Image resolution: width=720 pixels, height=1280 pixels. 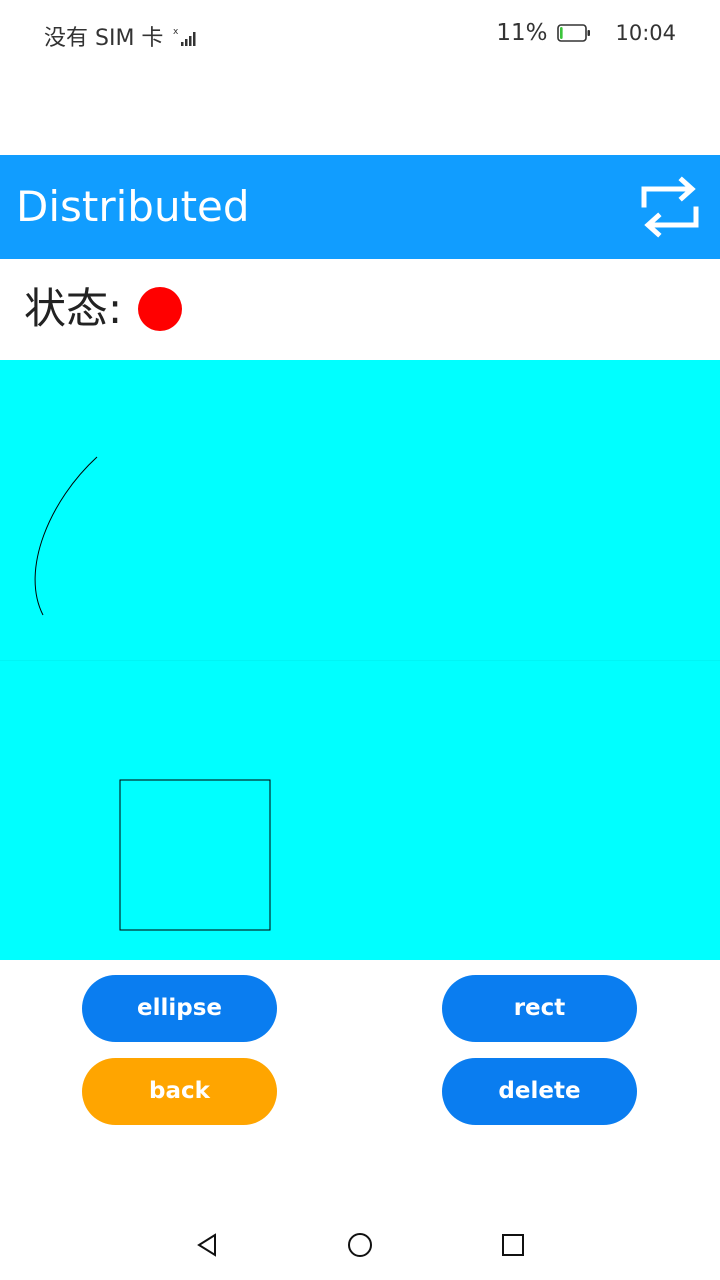 I want to click on clock: 10:04, so click(x=645, y=33).